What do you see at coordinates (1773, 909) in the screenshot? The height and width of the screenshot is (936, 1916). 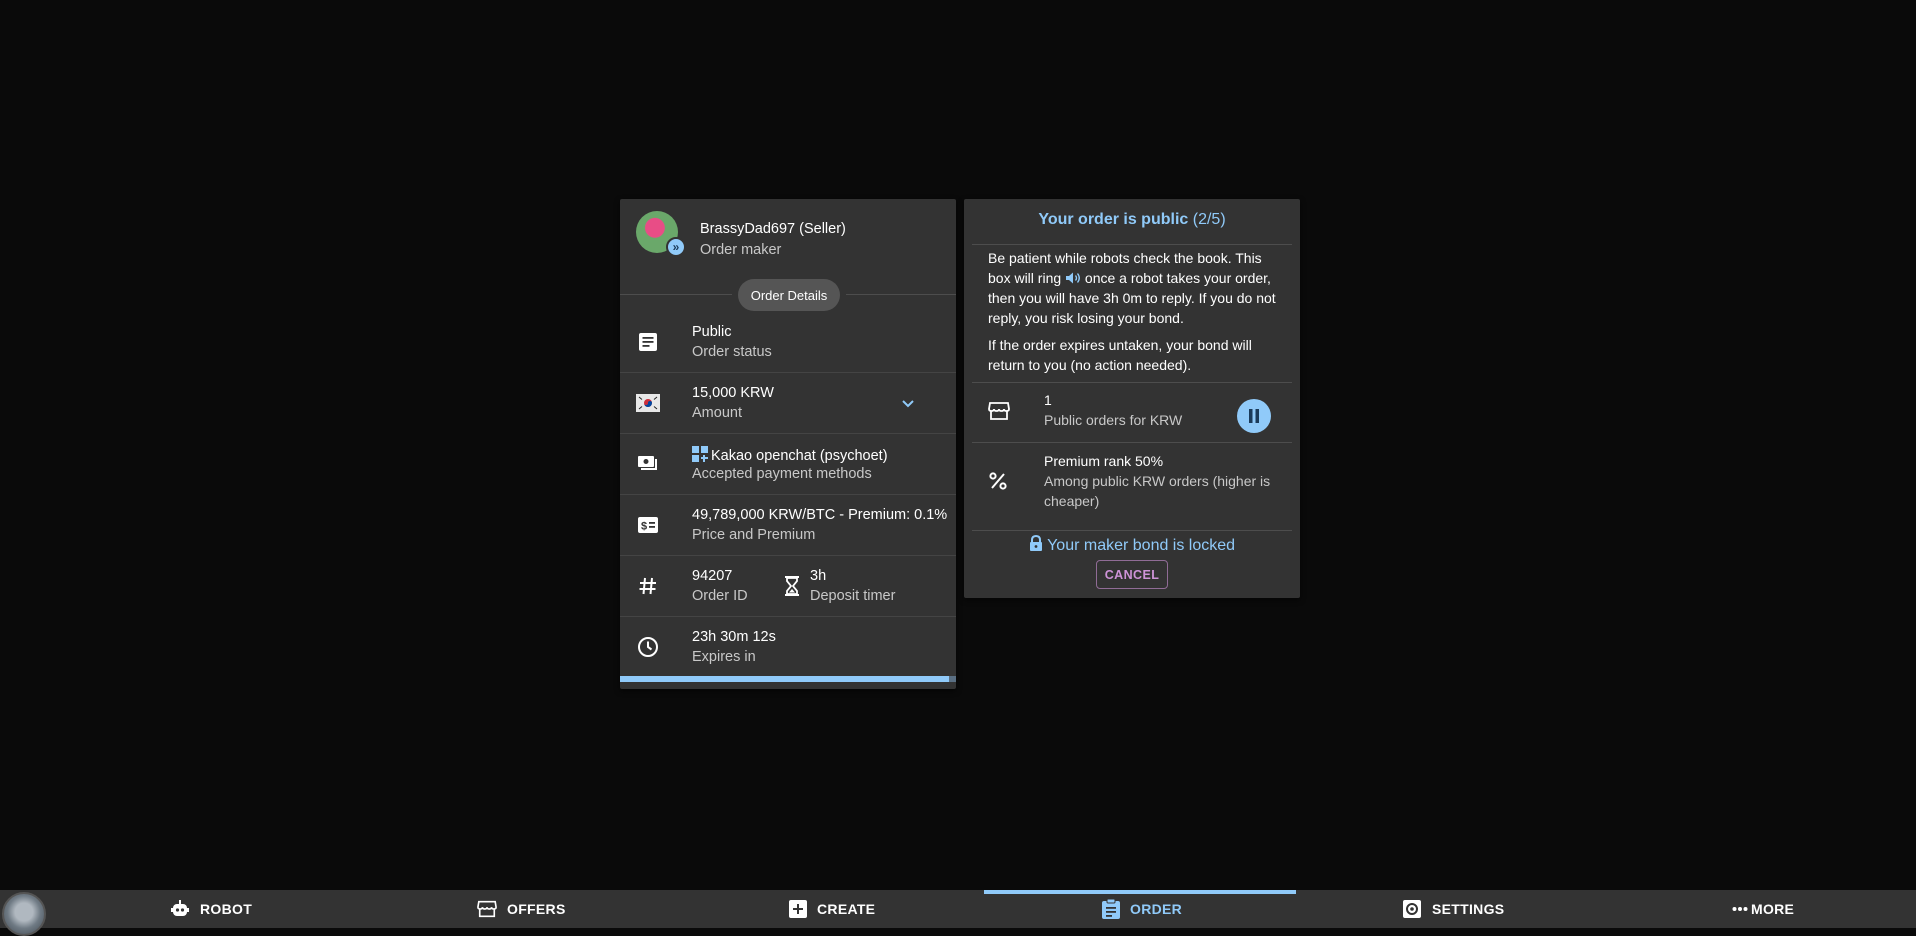 I see `nav-more-label: MORE` at bounding box center [1773, 909].